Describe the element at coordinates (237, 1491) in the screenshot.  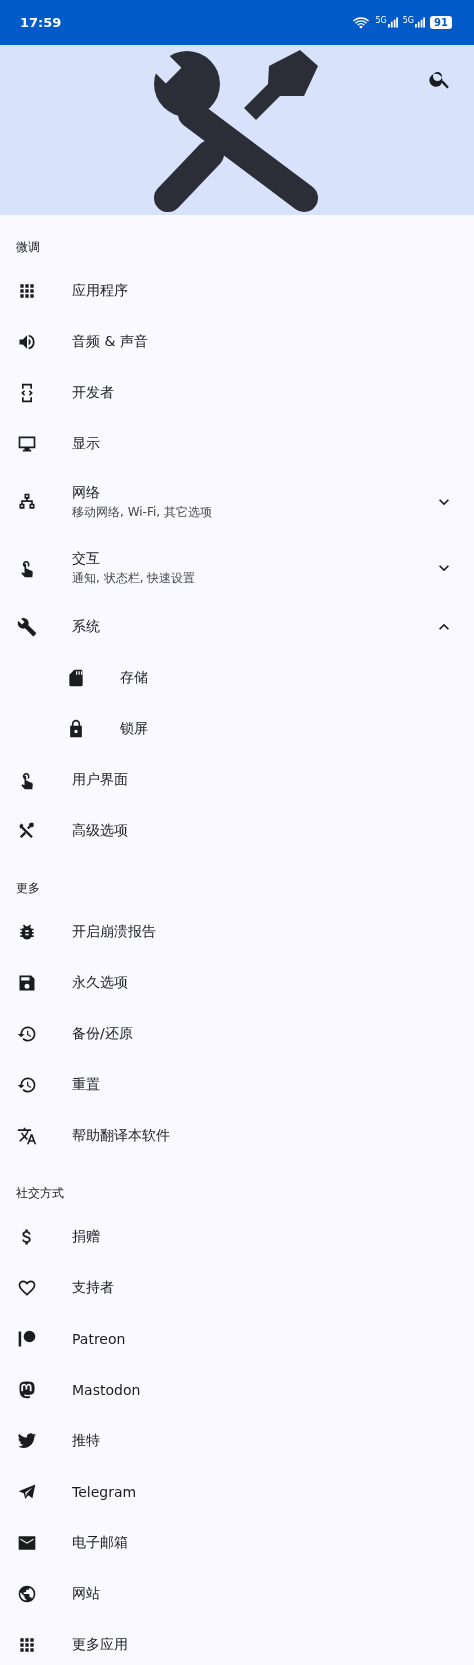
I see `menu-item: Telegram` at that location.